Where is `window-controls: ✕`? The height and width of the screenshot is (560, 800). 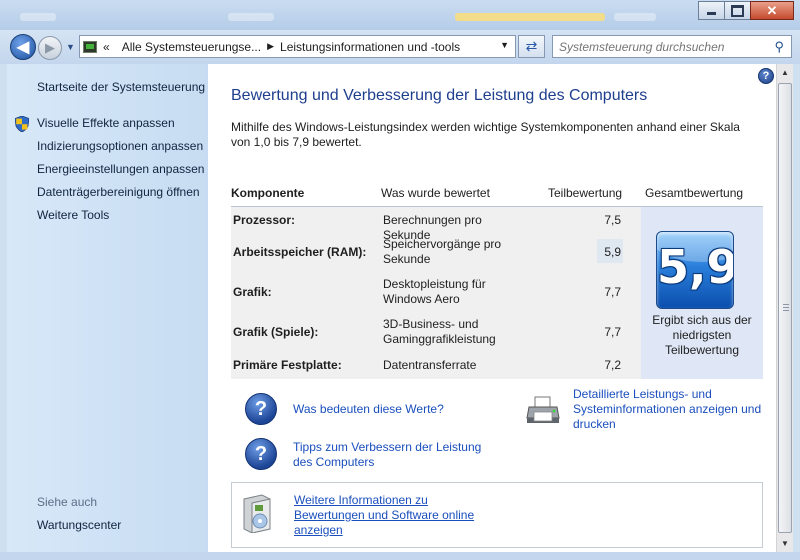 window-controls: ✕ is located at coordinates (746, 10).